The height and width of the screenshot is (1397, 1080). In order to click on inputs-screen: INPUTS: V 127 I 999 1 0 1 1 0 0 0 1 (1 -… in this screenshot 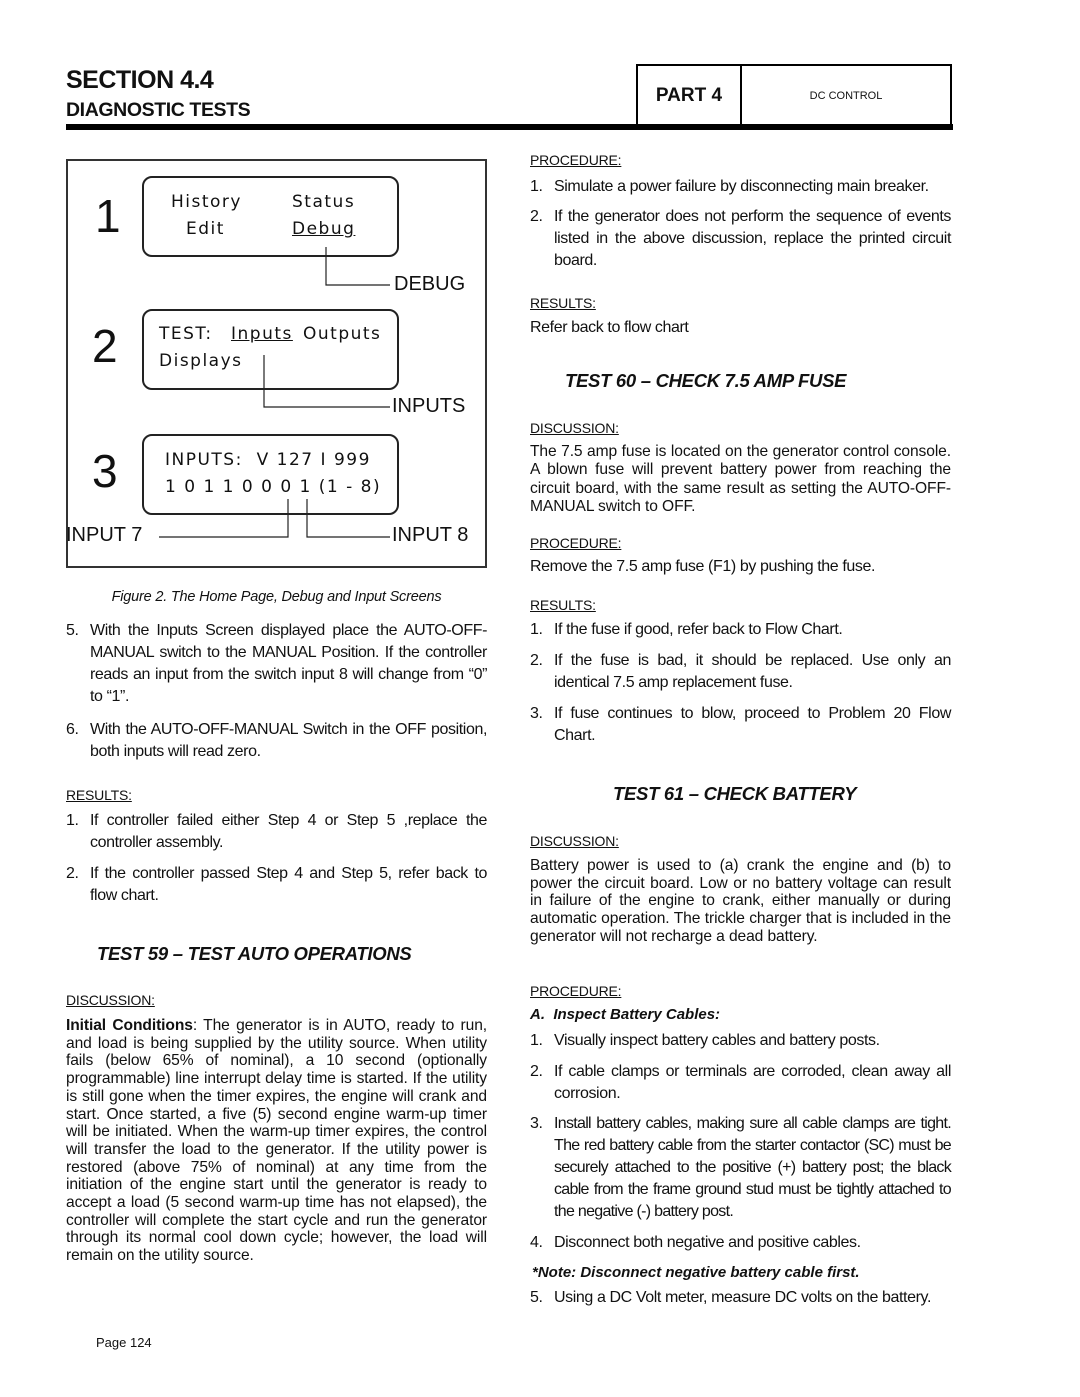, I will do `click(270, 474)`.